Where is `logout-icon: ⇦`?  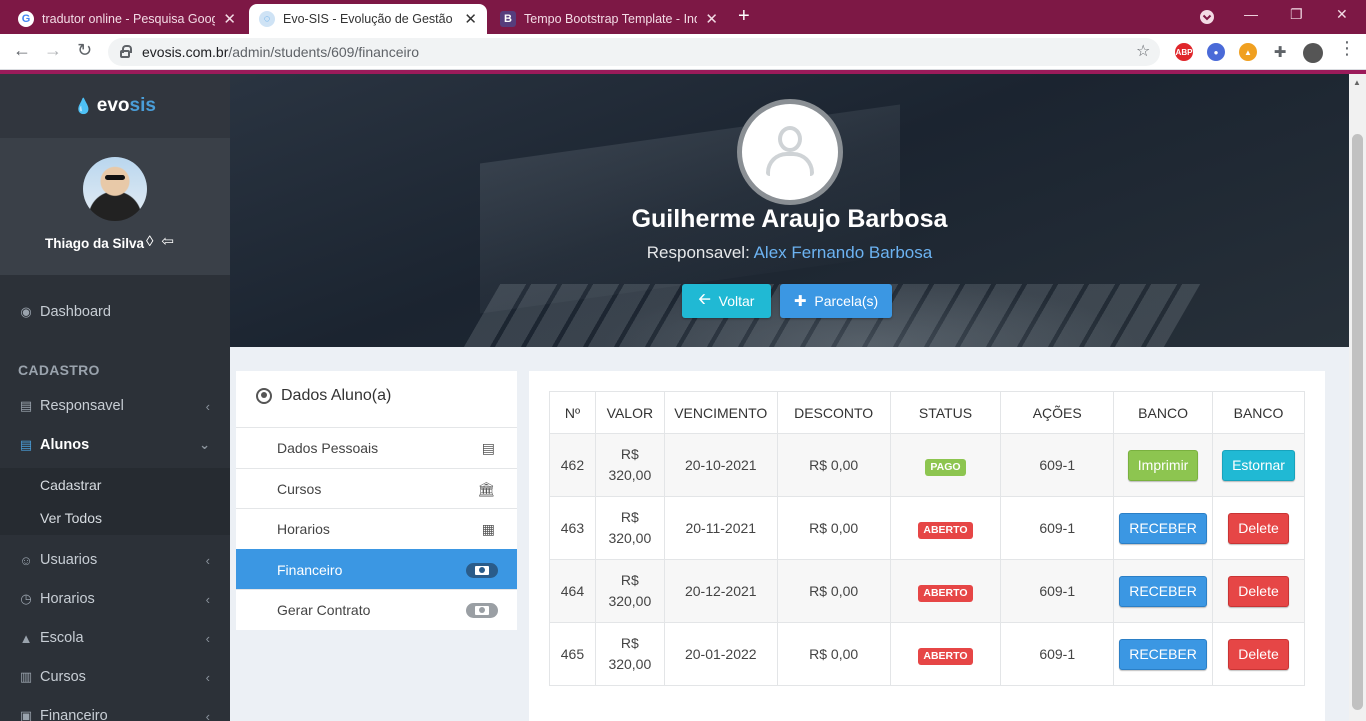 logout-icon: ⇦ is located at coordinates (171, 241).